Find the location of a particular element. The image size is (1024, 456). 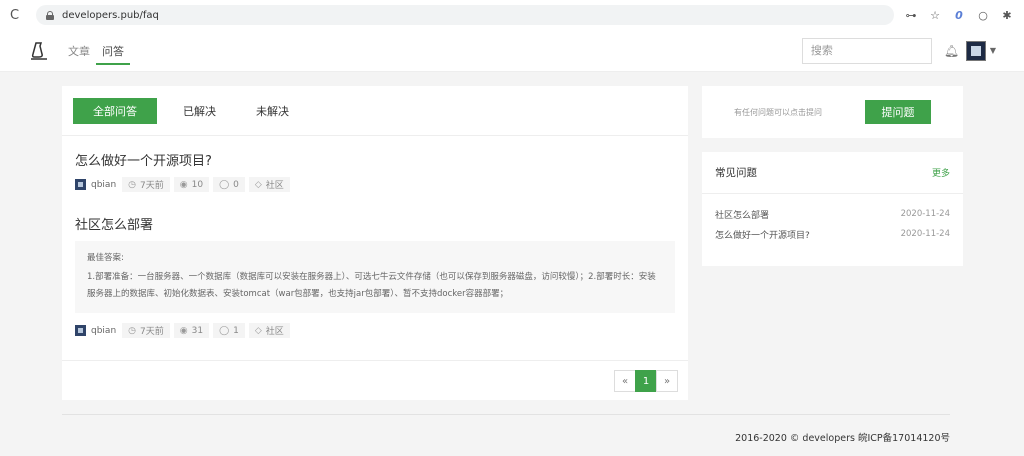

comments-count: 0 is located at coordinates (236, 184).